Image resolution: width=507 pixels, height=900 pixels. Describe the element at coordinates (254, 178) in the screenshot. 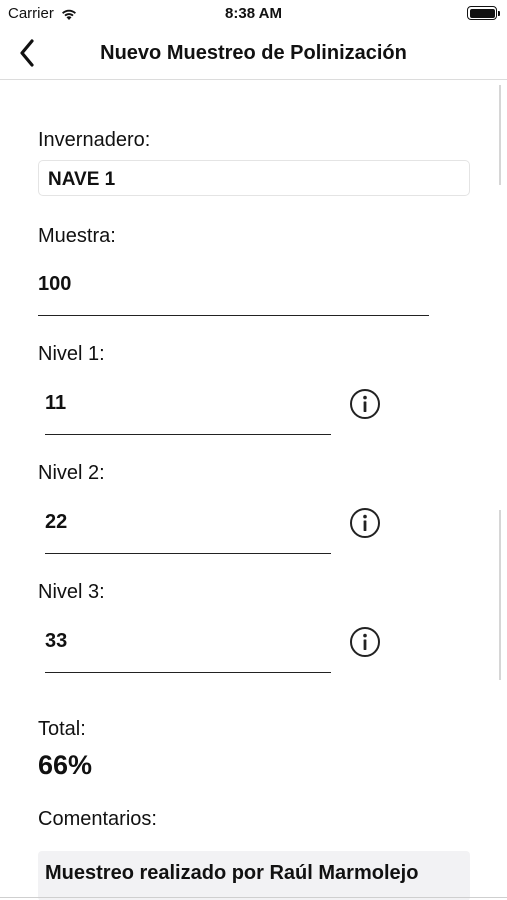

I see `invernadero-field: NAVE 1` at that location.